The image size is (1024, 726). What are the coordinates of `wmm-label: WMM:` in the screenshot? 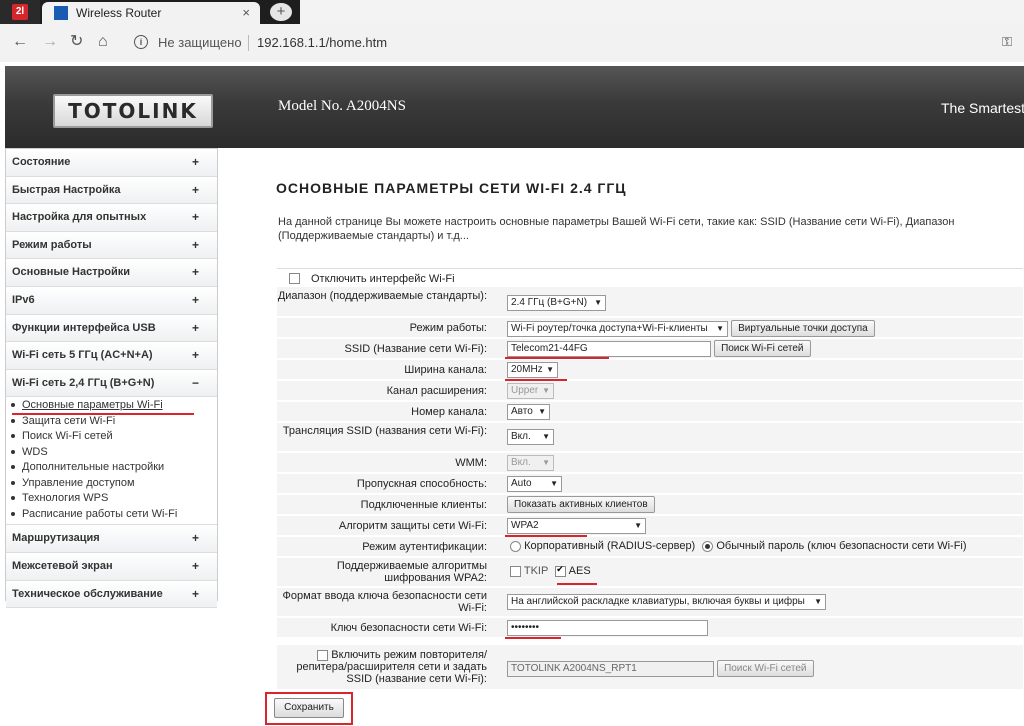 It's located at (471, 463).